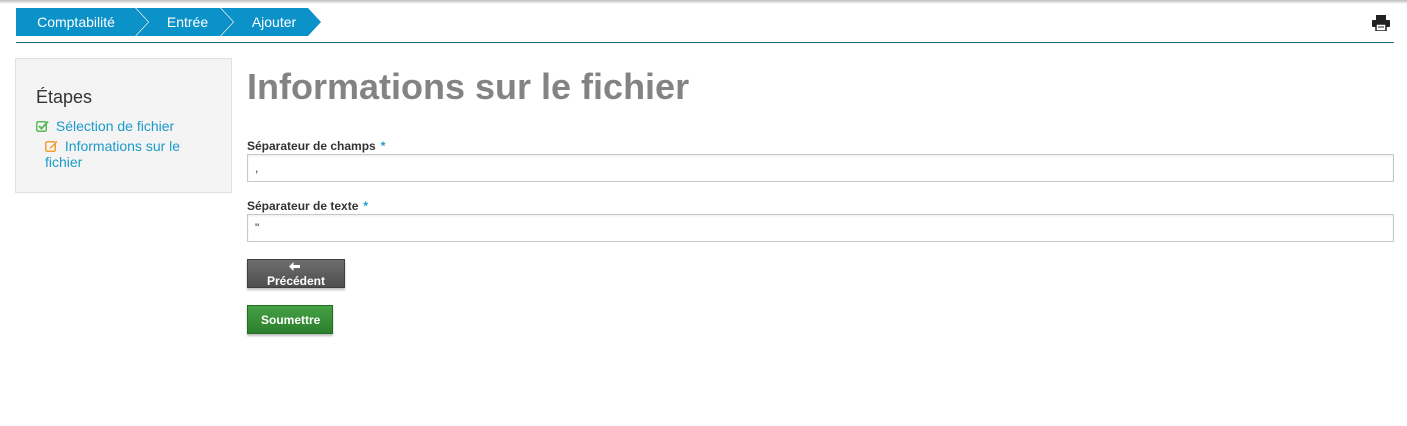  I want to click on print-icon, so click(1381, 23).